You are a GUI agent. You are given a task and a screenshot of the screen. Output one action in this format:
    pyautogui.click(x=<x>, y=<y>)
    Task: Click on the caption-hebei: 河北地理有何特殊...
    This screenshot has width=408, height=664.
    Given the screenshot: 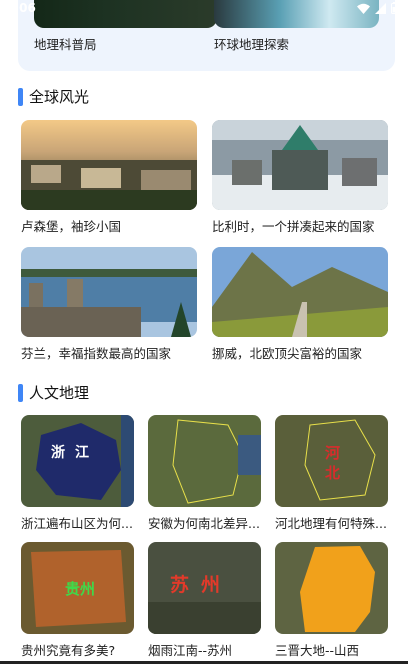 What is the action you would take?
    pyautogui.click(x=331, y=523)
    